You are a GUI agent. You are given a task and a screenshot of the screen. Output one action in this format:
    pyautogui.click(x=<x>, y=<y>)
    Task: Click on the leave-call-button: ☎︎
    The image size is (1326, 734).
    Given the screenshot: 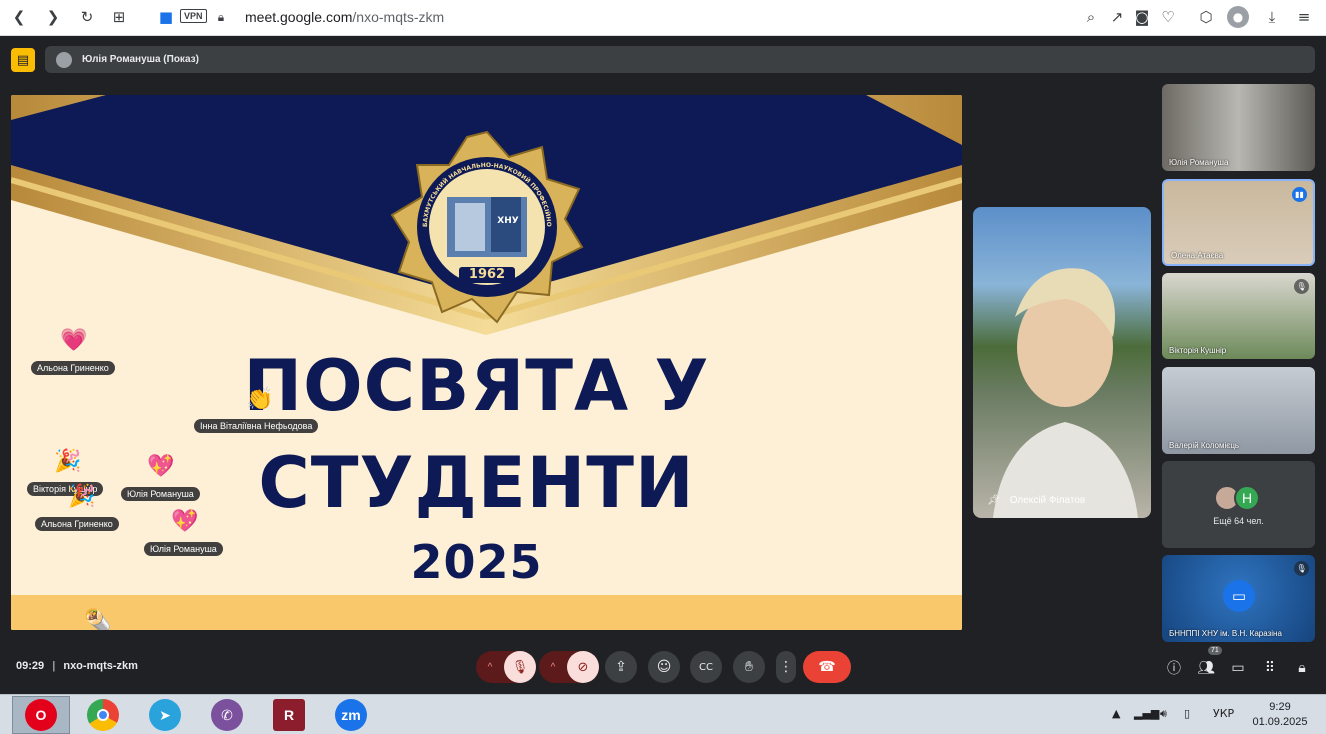 What is the action you would take?
    pyautogui.click(x=827, y=667)
    